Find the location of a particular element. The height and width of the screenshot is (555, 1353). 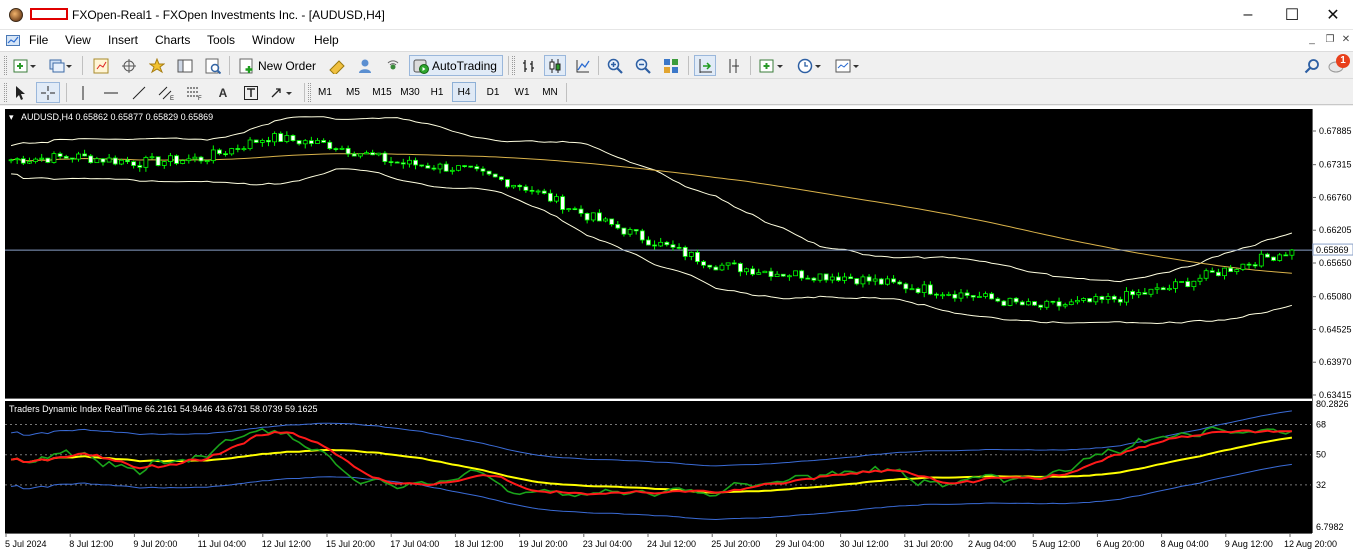

timeframe-m15: M15 is located at coordinates (382, 92).